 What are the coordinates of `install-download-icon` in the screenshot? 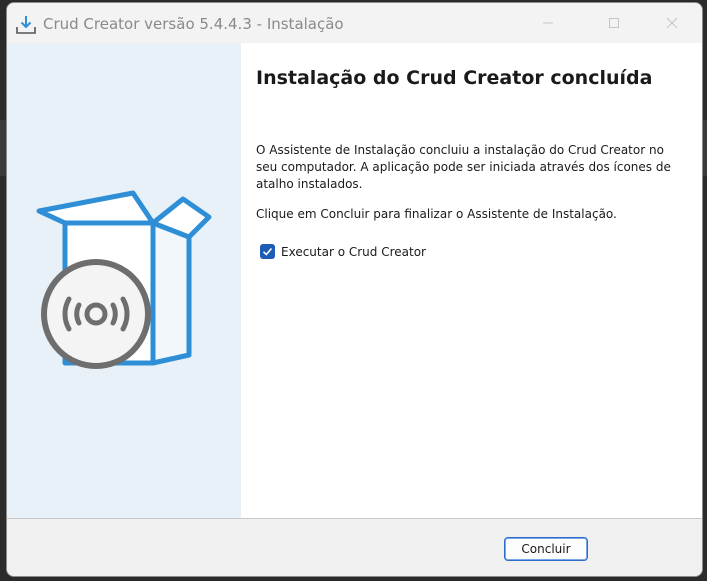 It's located at (26, 25).